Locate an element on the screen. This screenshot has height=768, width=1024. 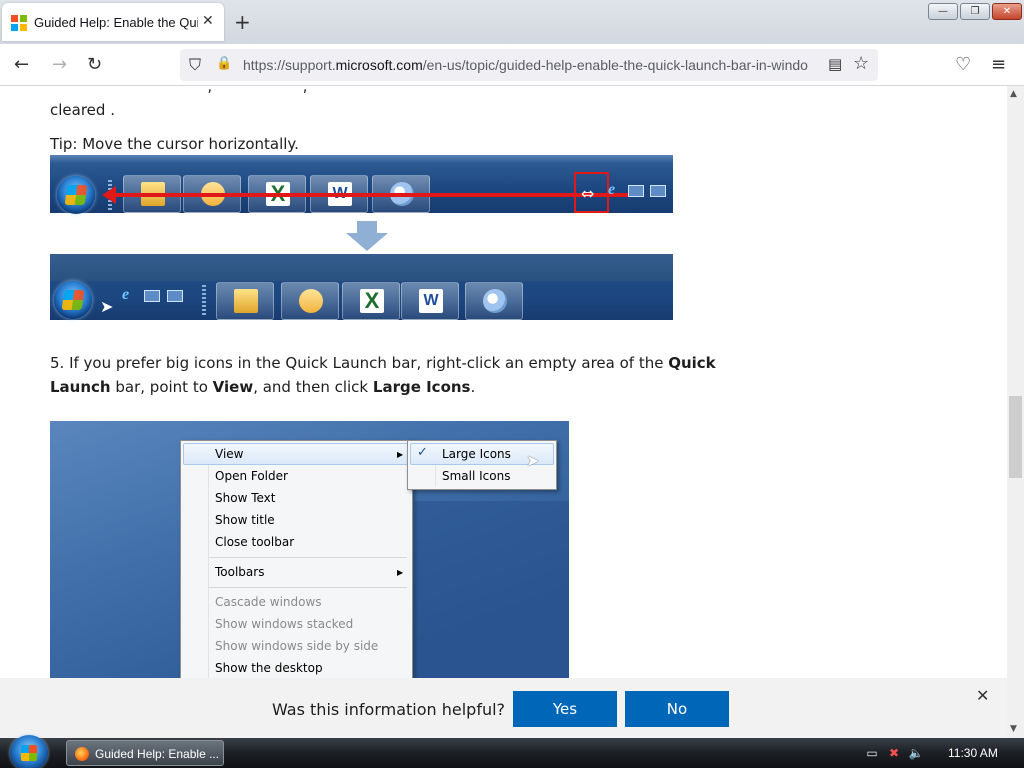
yes-button: Yes is located at coordinates (565, 709).